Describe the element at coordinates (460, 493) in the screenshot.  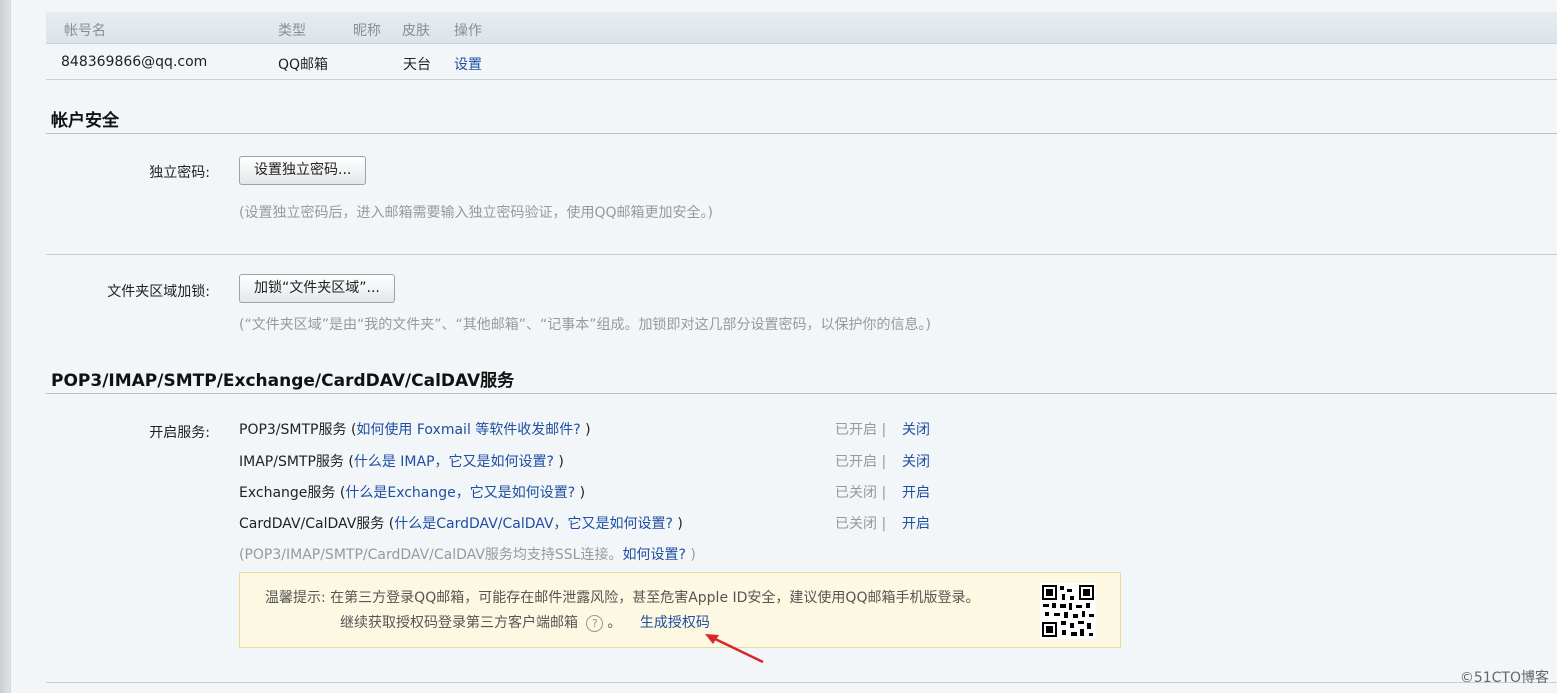
I see `service-help-link: 什么是Exchange，它又是如何设置?` at that location.